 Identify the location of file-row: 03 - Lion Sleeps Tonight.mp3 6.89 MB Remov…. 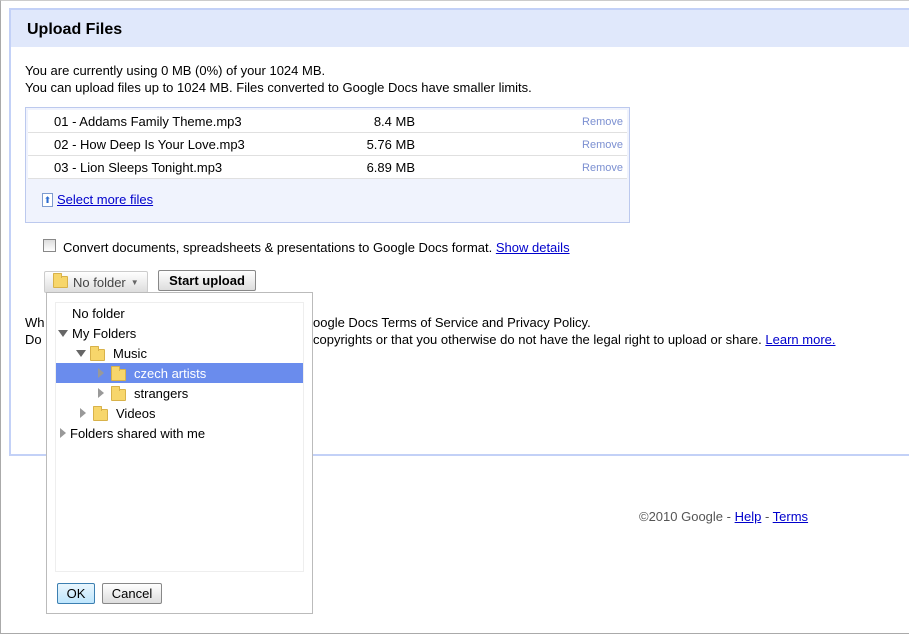
(327, 167).